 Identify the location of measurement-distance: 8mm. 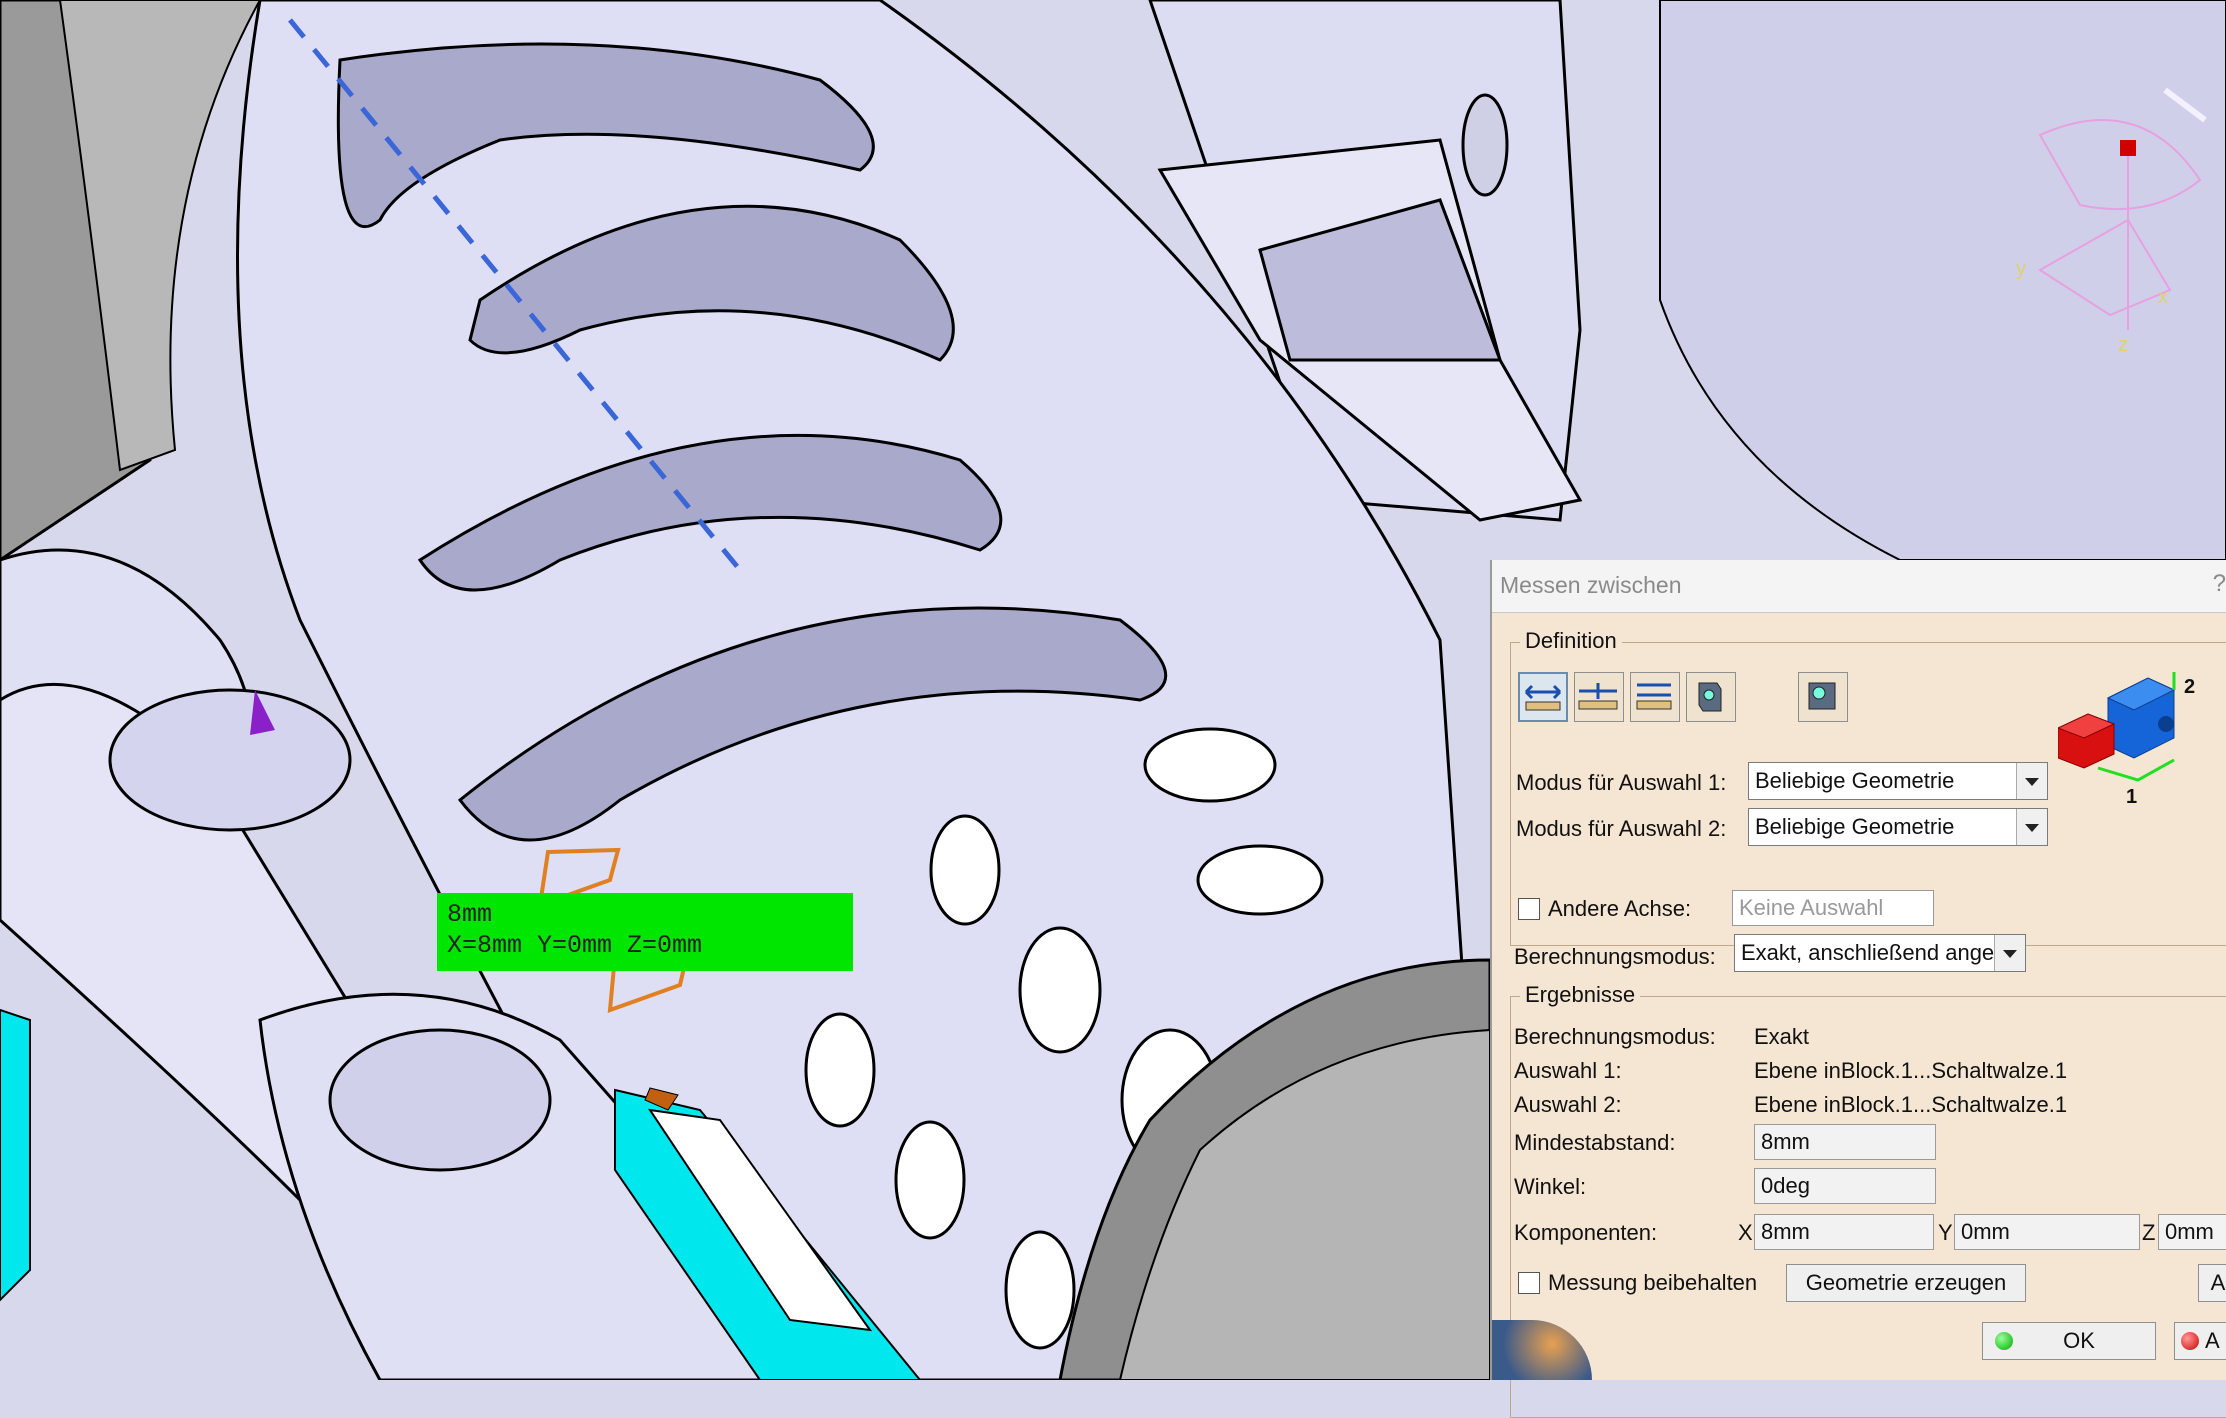
(470, 914).